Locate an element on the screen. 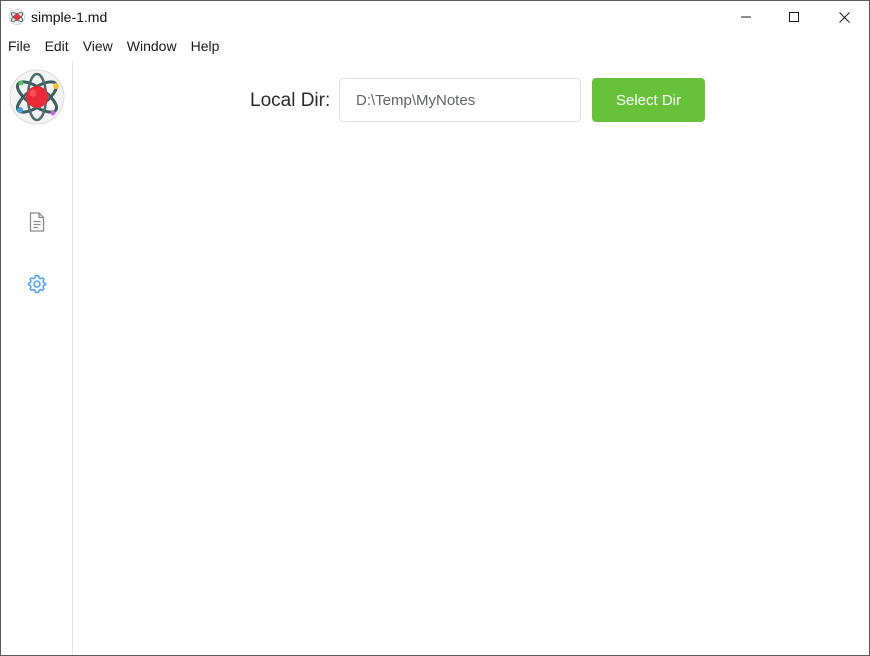 The image size is (870, 656). menu-window: Window is located at coordinates (152, 46).